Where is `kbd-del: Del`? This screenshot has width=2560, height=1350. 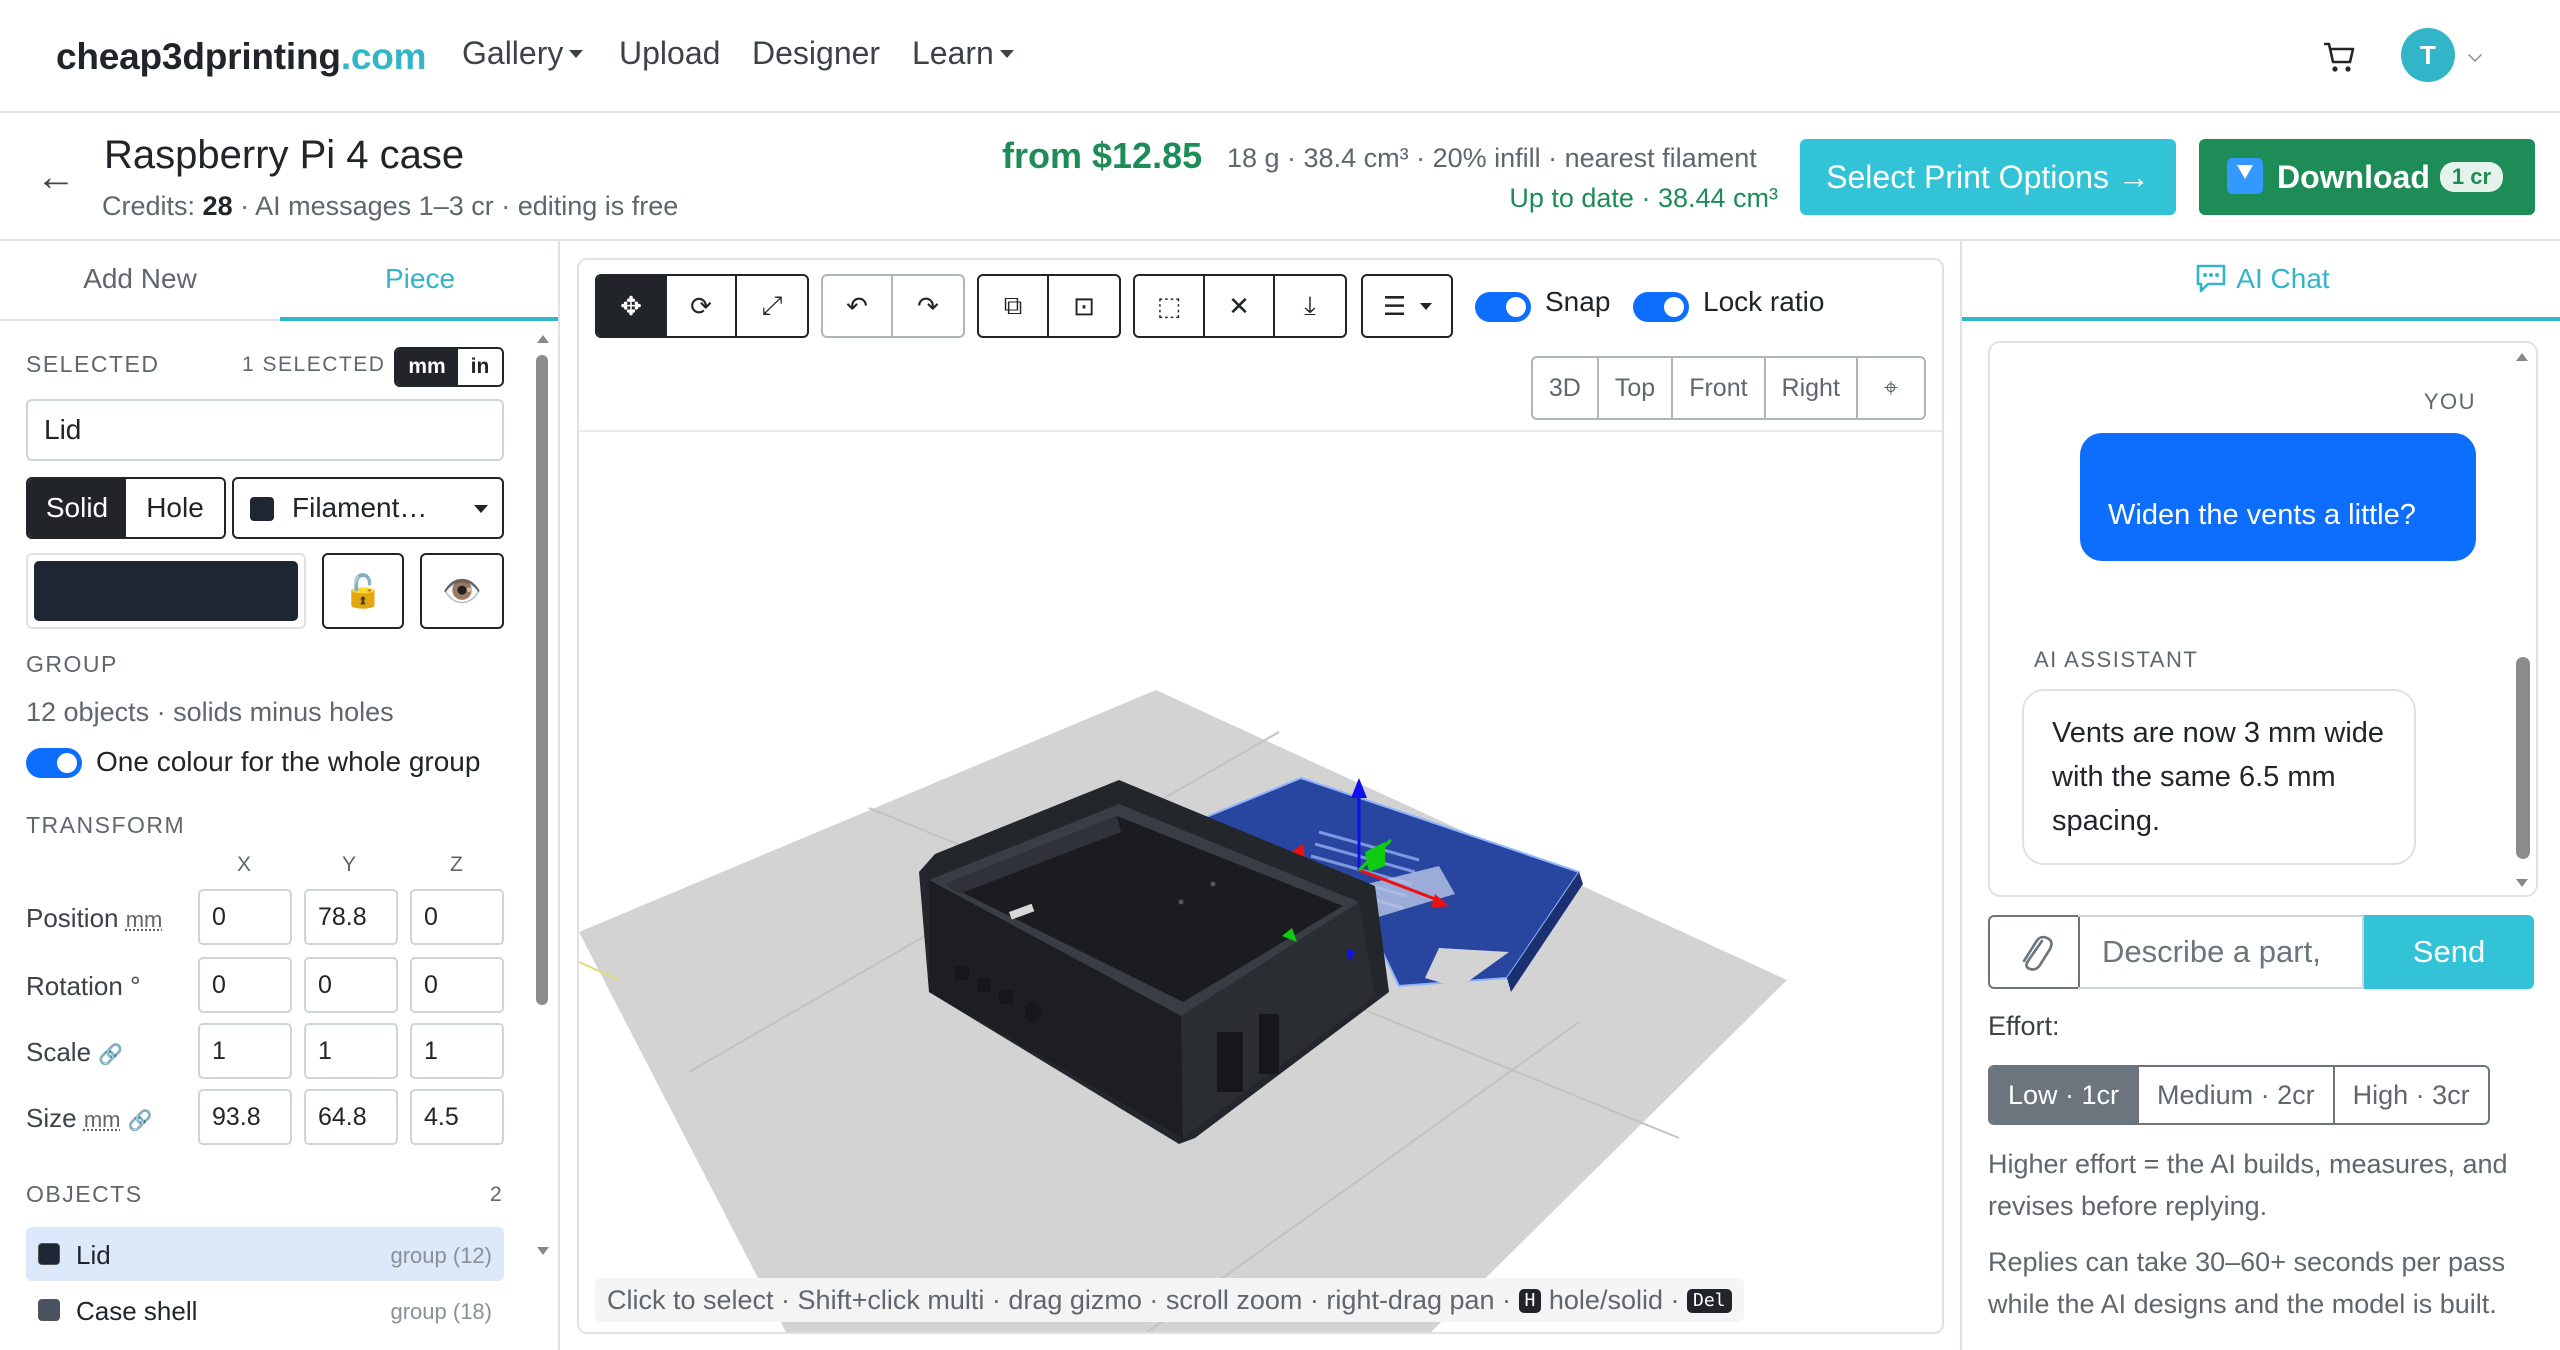 kbd-del: Del is located at coordinates (1709, 1301).